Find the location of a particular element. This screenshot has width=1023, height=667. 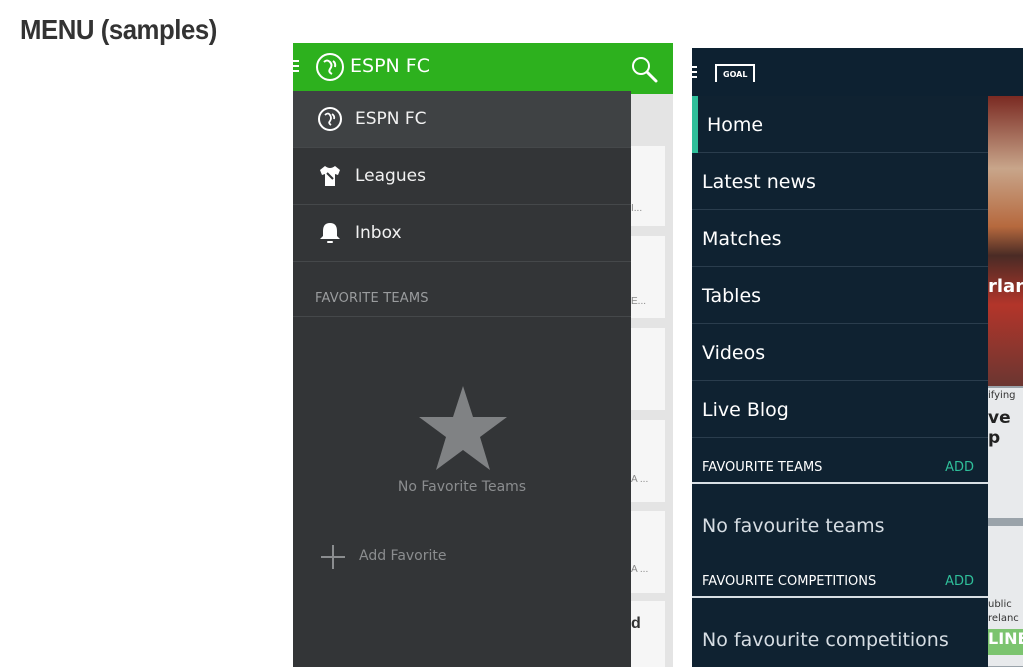

drawer-item-label: Home is located at coordinates (735, 125).